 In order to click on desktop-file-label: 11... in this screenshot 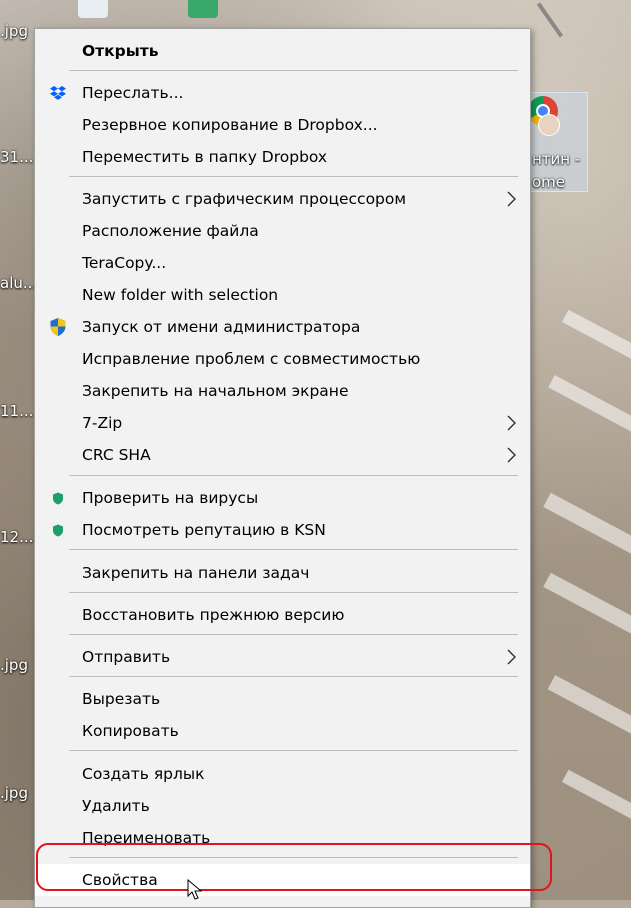, I will do `click(16, 411)`.